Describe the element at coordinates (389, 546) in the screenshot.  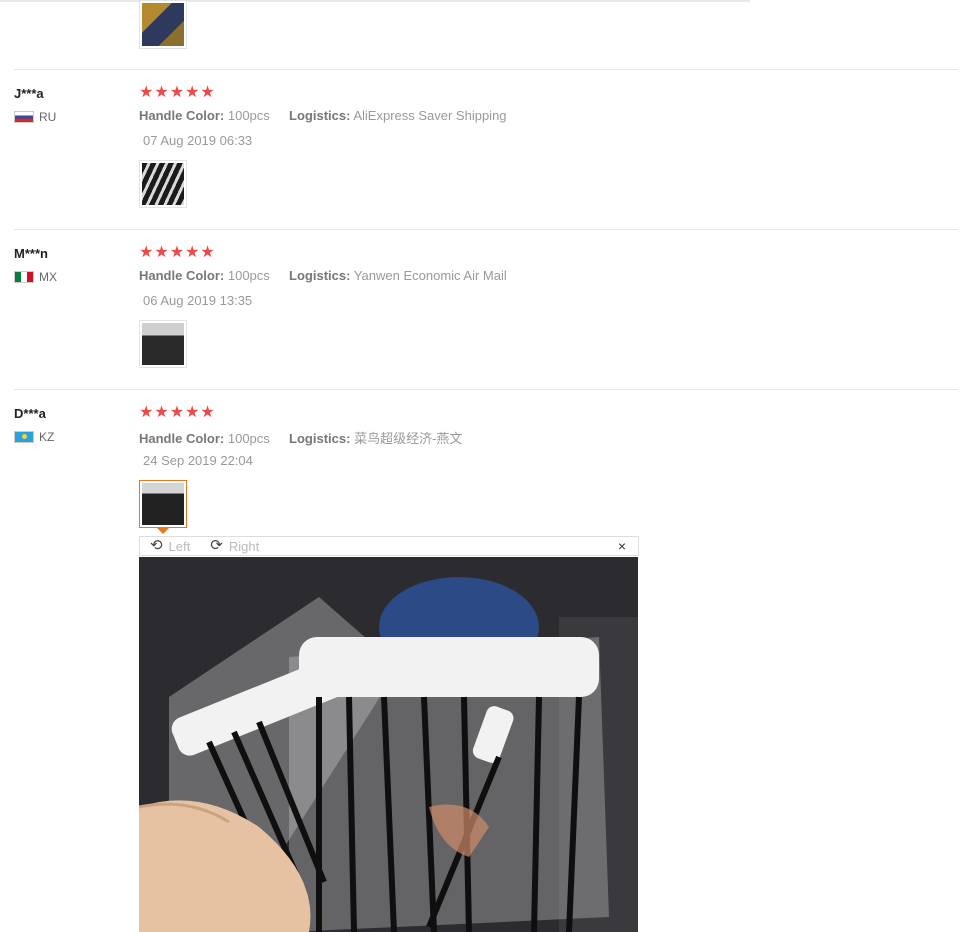
I see `viewer-toolbar: ⟲ Left ⟳ Right ×` at that location.